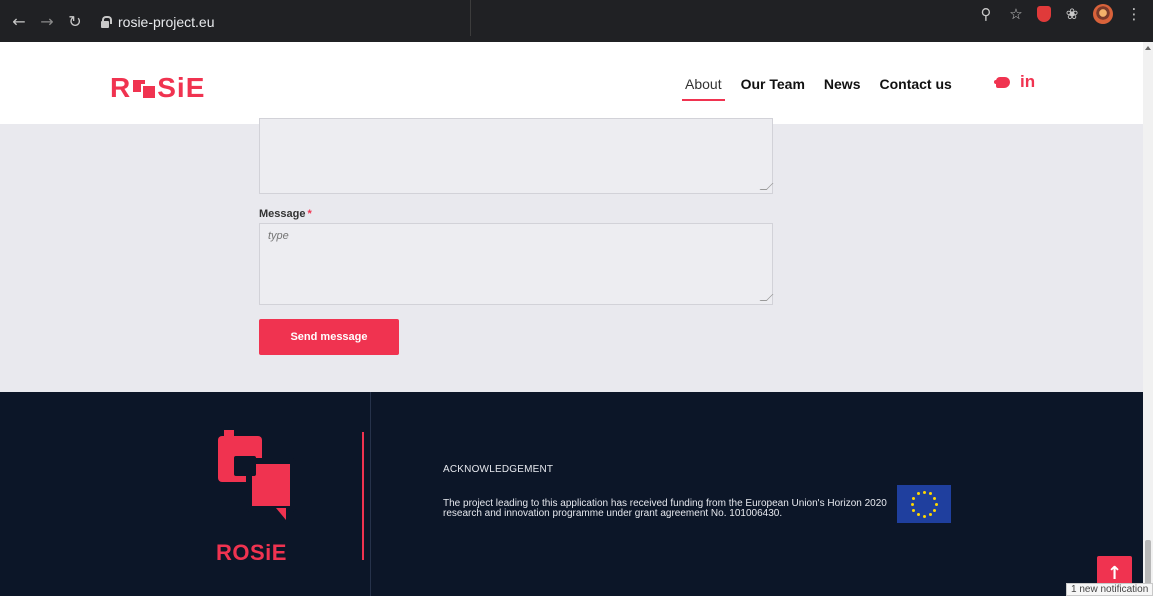 Image resolution: width=1153 pixels, height=596 pixels. Describe the element at coordinates (258, 479) in the screenshot. I see `footer-logo-icon` at that location.